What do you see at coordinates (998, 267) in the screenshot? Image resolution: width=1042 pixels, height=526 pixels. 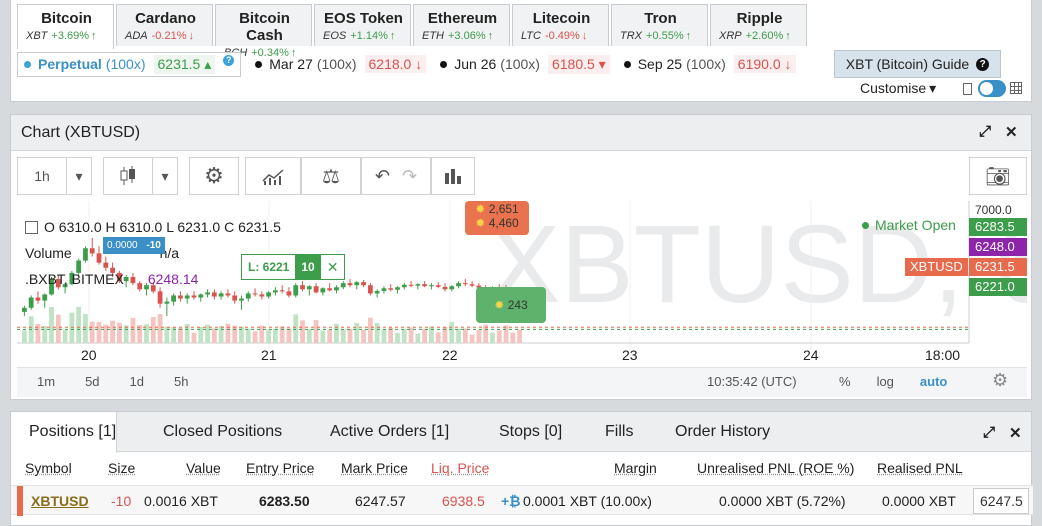 I see `price-axis-label: 6231.5` at bounding box center [998, 267].